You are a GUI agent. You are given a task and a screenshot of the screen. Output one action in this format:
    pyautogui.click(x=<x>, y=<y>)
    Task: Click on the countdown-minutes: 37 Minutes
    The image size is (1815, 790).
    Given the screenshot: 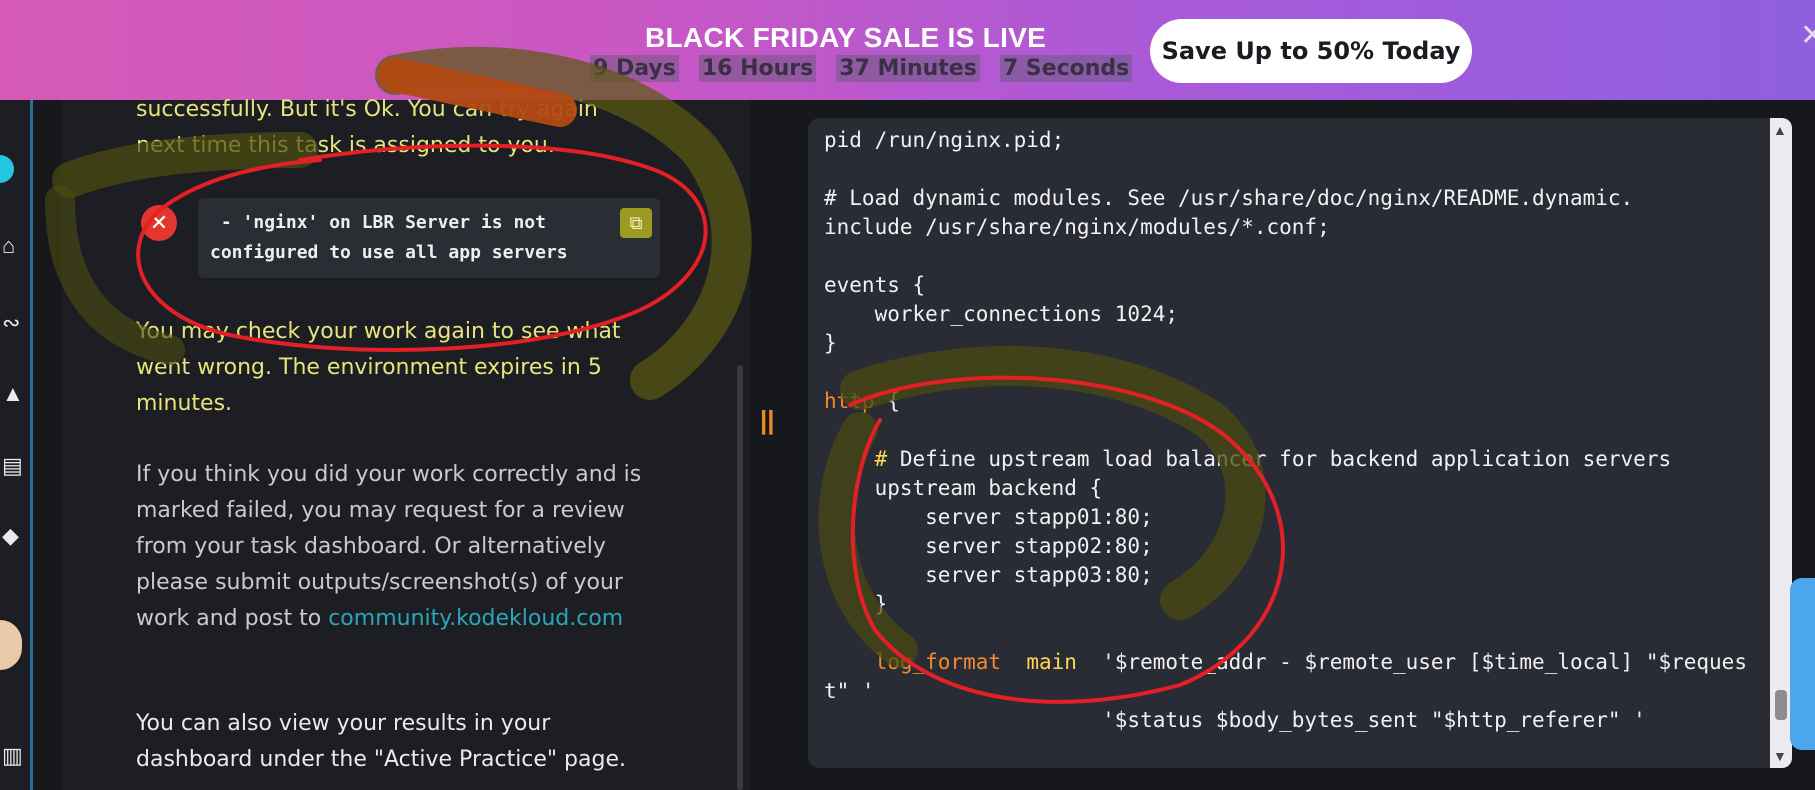 What is the action you would take?
    pyautogui.click(x=908, y=68)
    